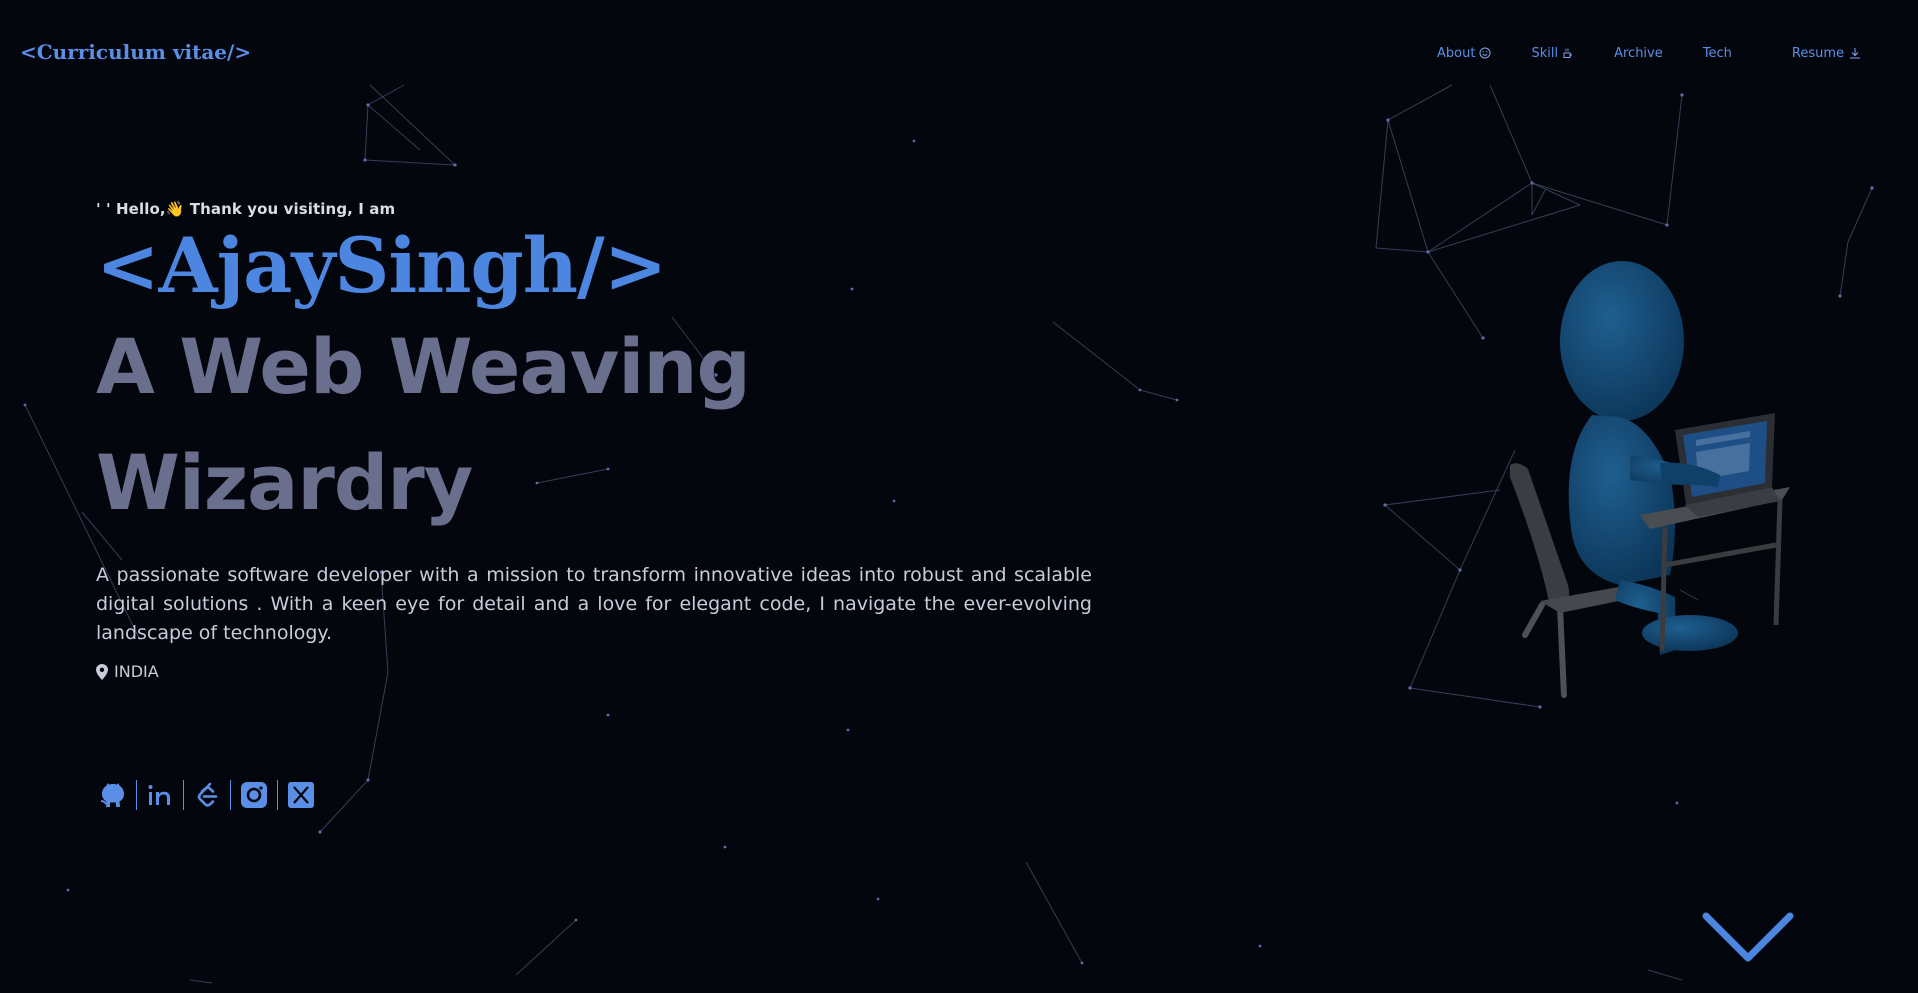 This screenshot has width=1918, height=993. What do you see at coordinates (136, 672) in the screenshot?
I see `location-label: INDIA` at bounding box center [136, 672].